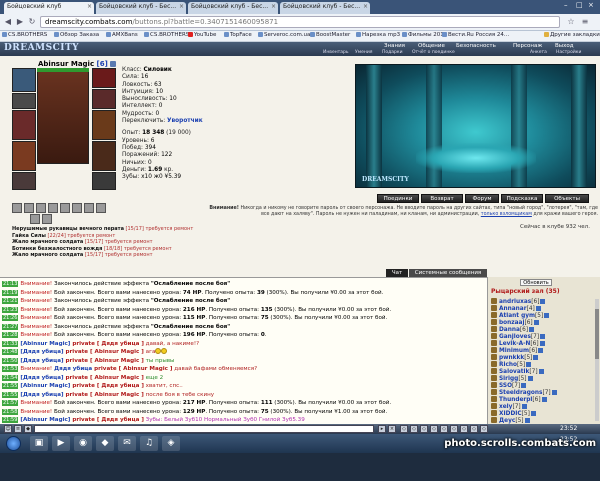 This screenshot has width=600, height=481. Describe the element at coordinates (431, 46) in the screenshot. I see `menu-item-chat: Общение` at that location.